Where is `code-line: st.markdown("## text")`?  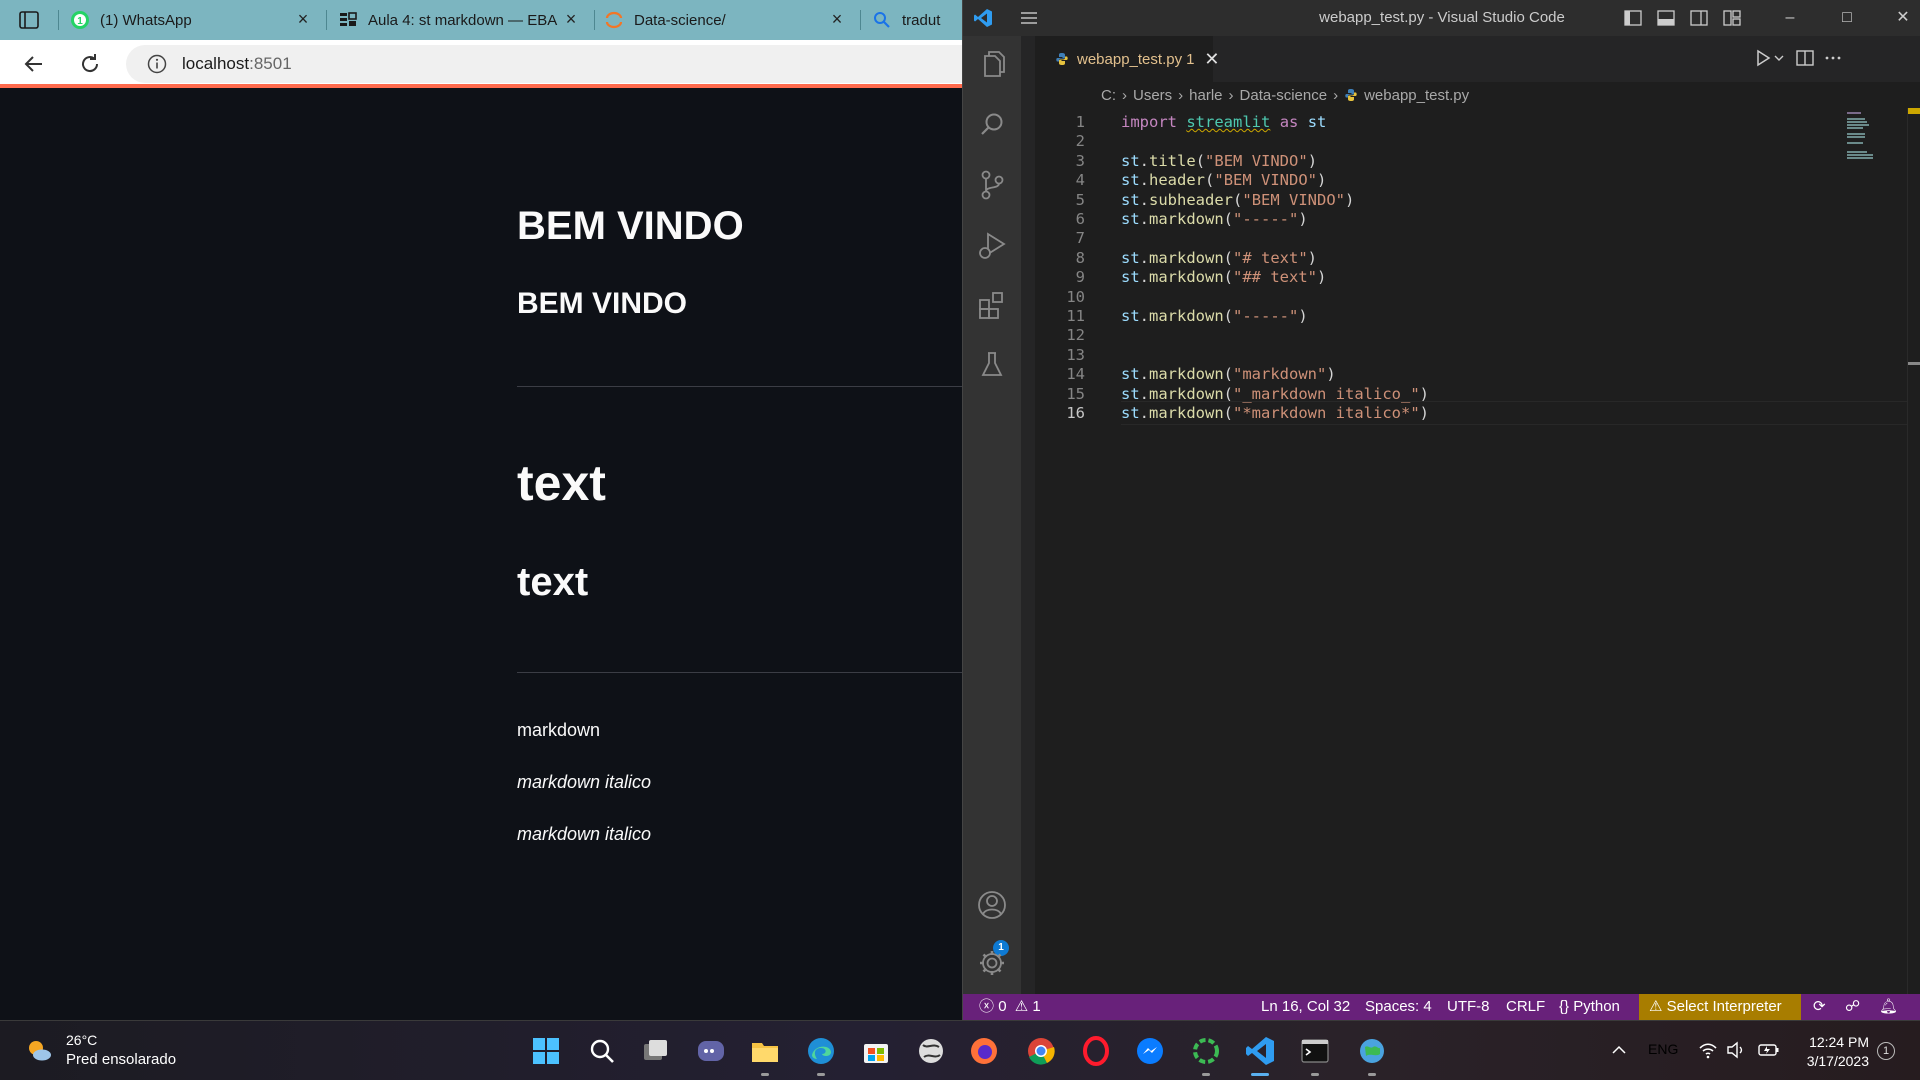 code-line: st.markdown("## text") is located at coordinates (1223, 277).